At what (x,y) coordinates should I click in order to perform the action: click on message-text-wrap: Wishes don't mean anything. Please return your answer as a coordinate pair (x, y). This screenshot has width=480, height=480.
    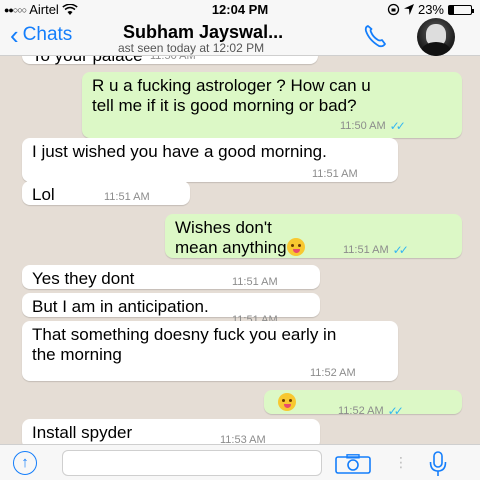
    Looking at the image, I should click on (245, 238).